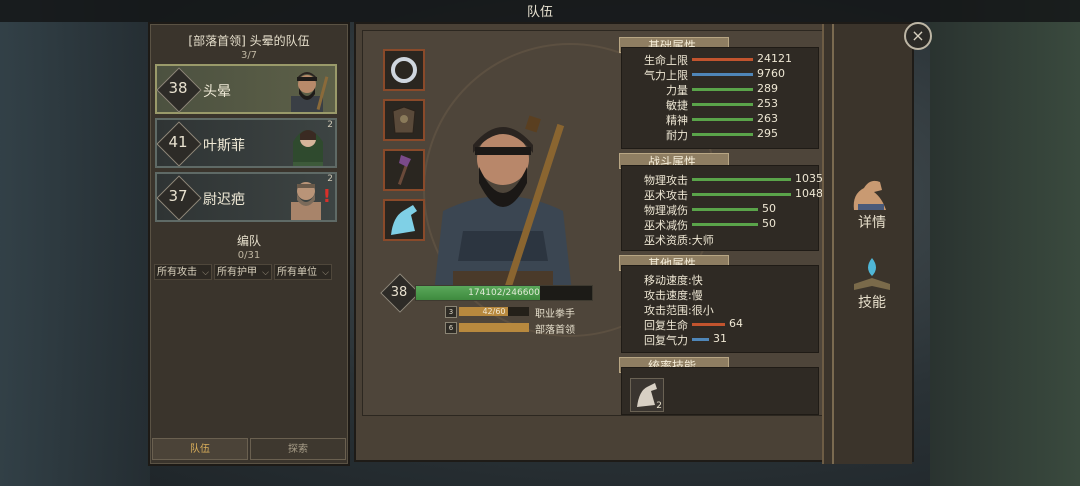 The height and width of the screenshot is (486, 1080). Describe the element at coordinates (677, 105) in the screenshot. I see `basic-stat-label: 敏捷` at that location.